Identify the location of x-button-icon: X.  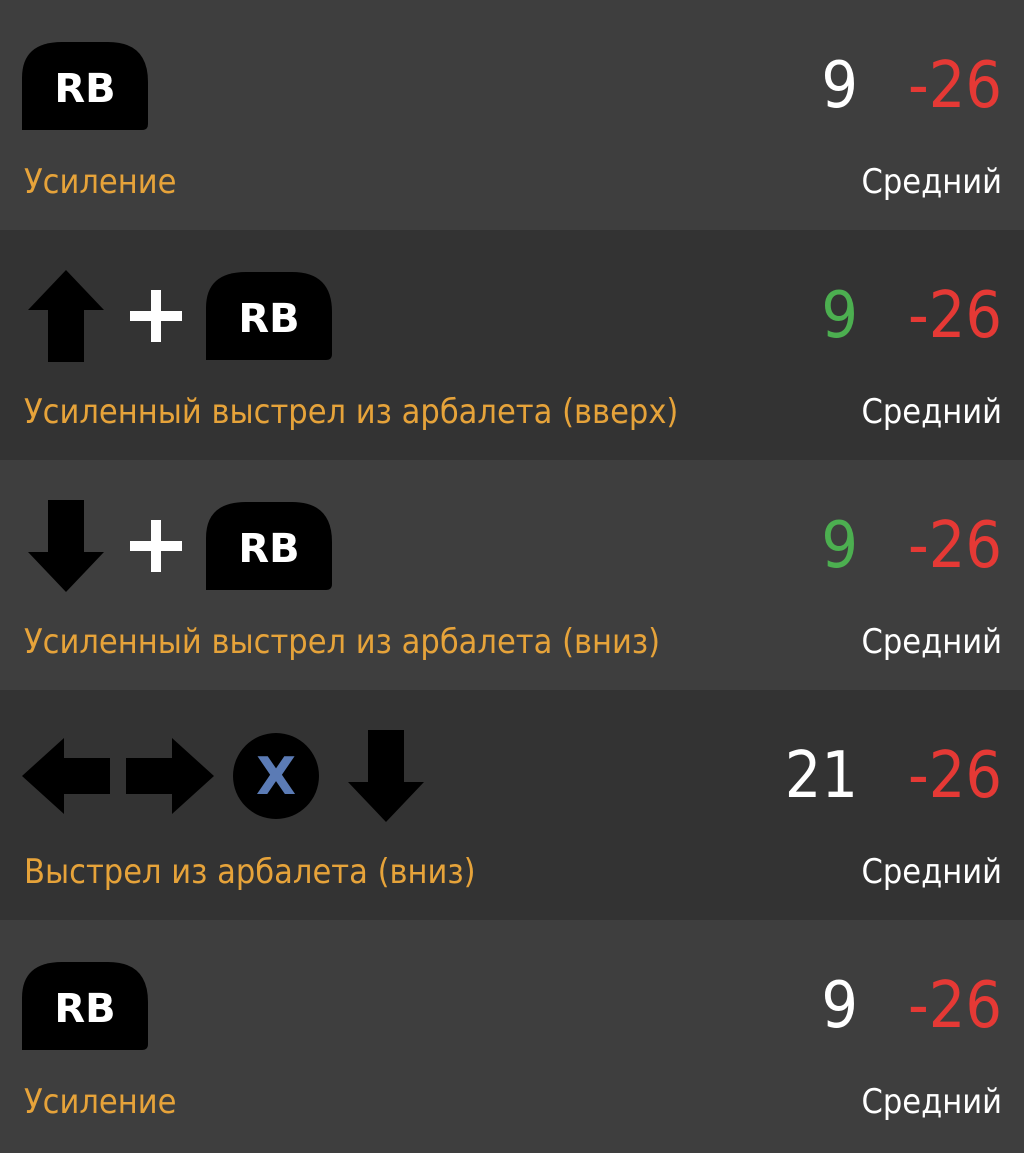
(276, 776).